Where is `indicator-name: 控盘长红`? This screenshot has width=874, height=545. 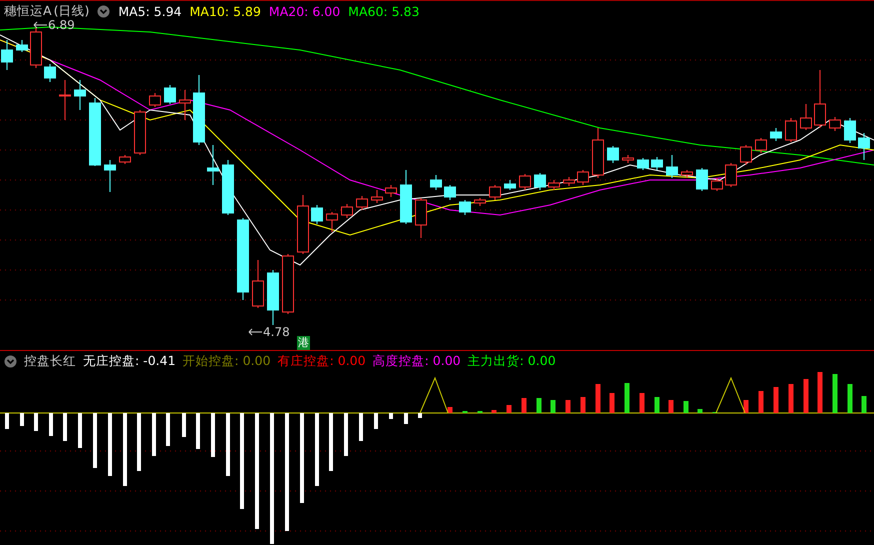 indicator-name: 控盘长红 is located at coordinates (50, 361).